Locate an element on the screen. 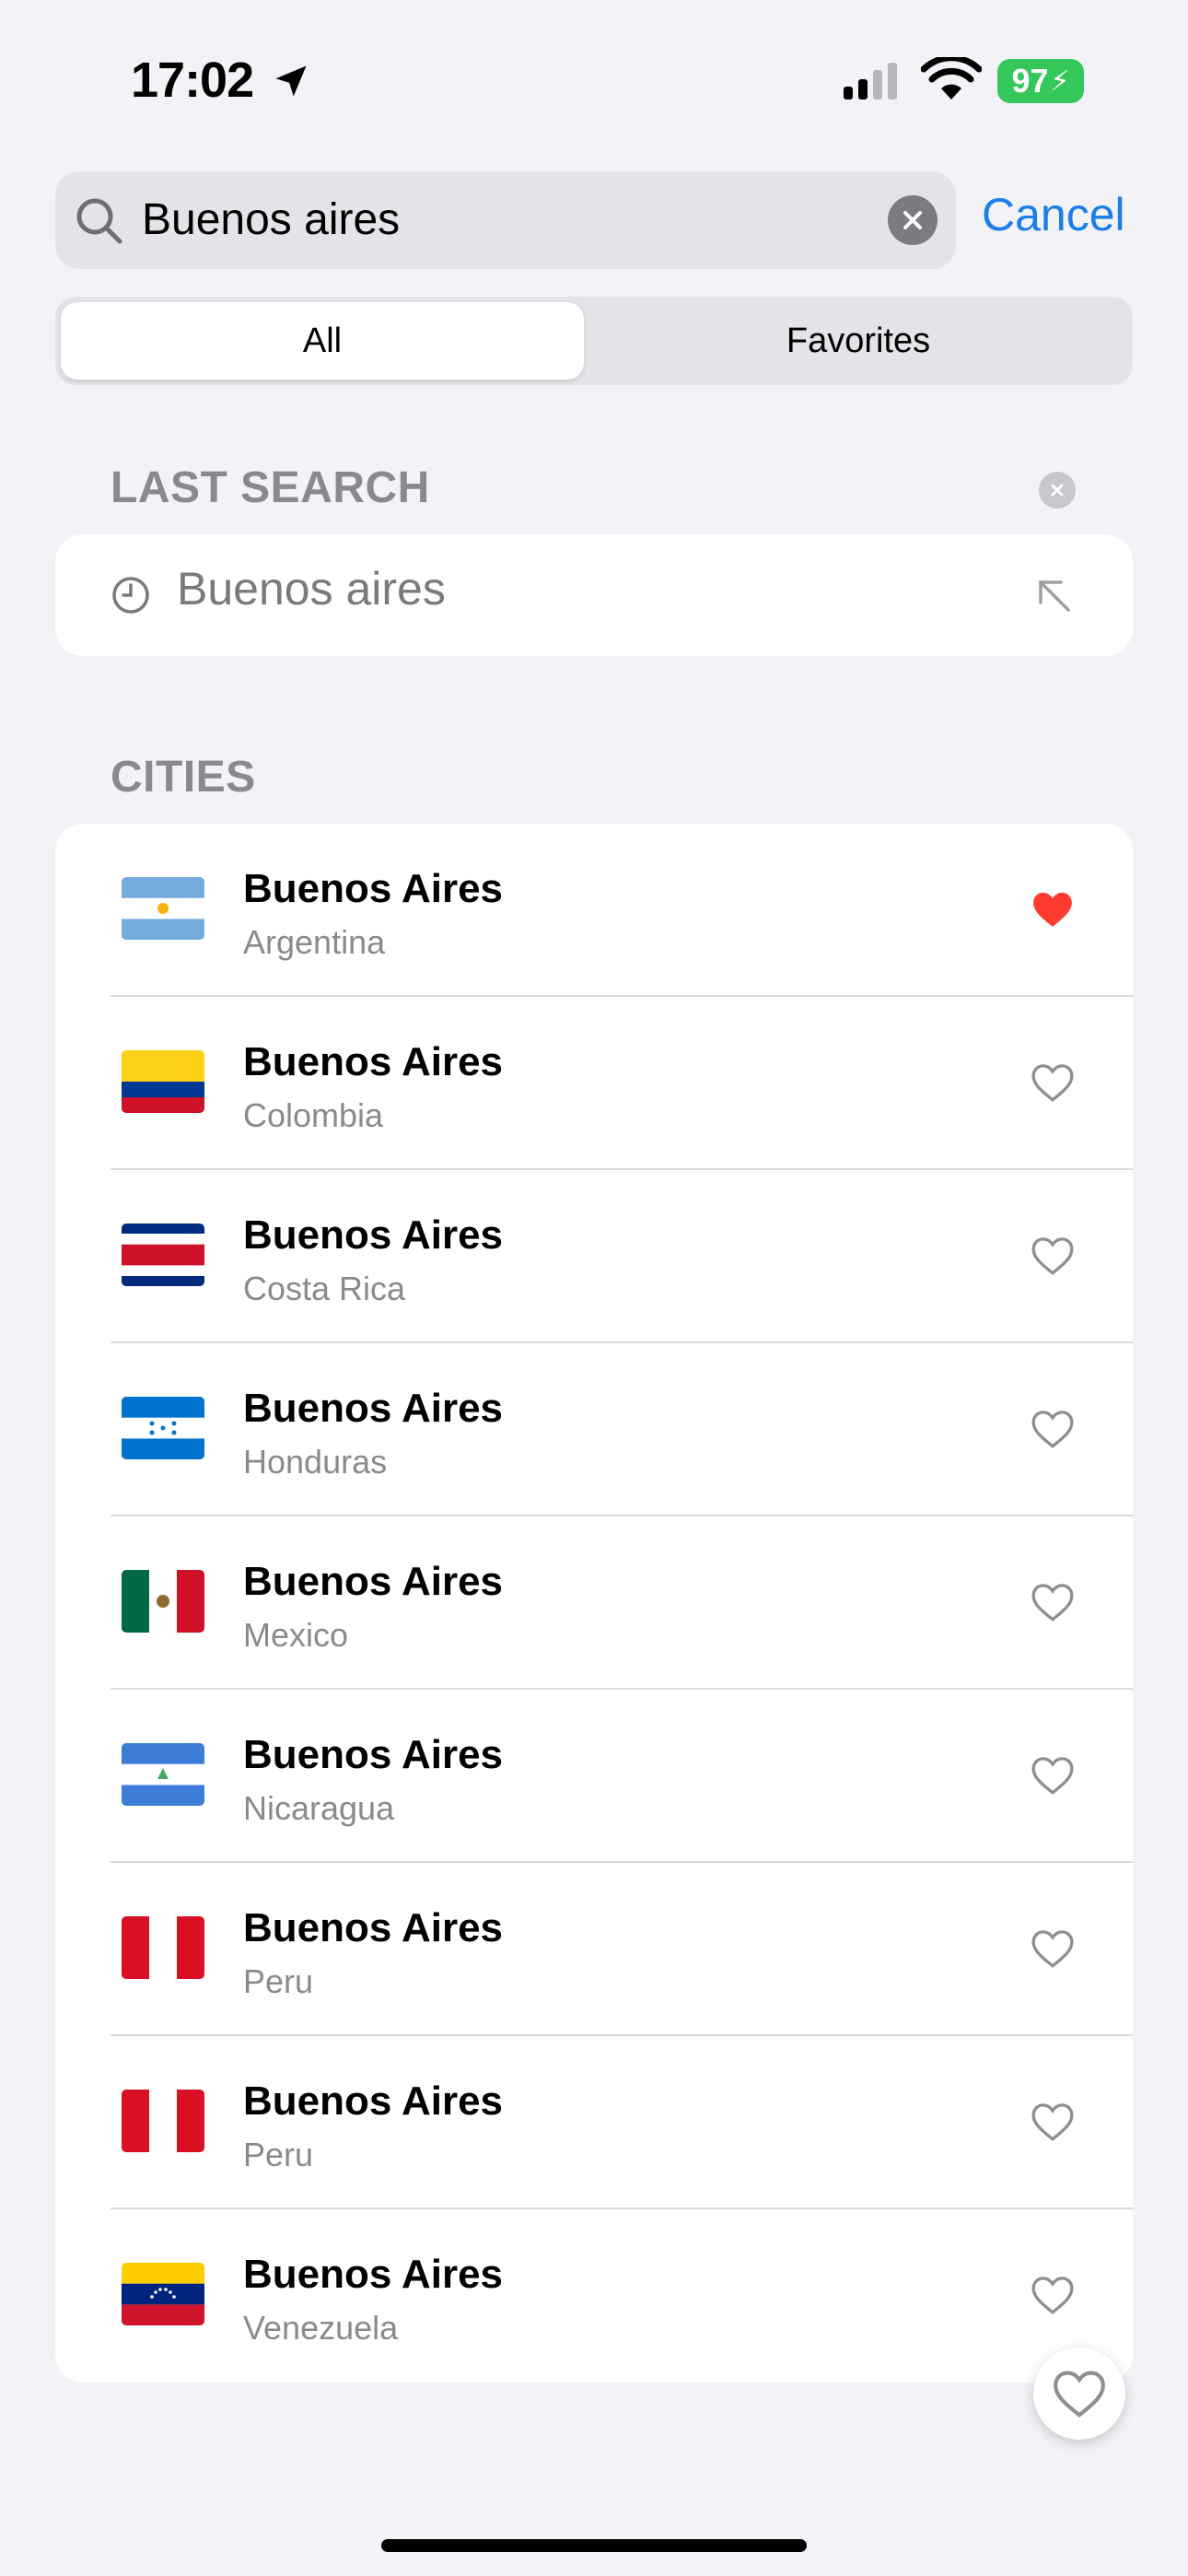  city-row: Buenos Aires Venezuela is located at coordinates (594, 2296).